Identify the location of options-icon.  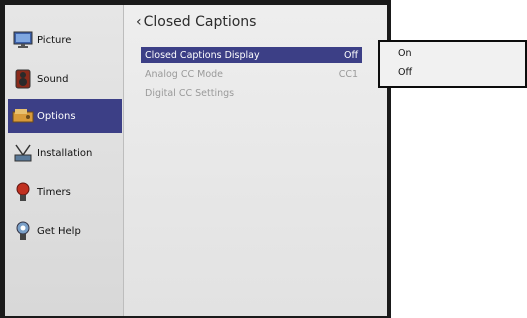
(23, 116).